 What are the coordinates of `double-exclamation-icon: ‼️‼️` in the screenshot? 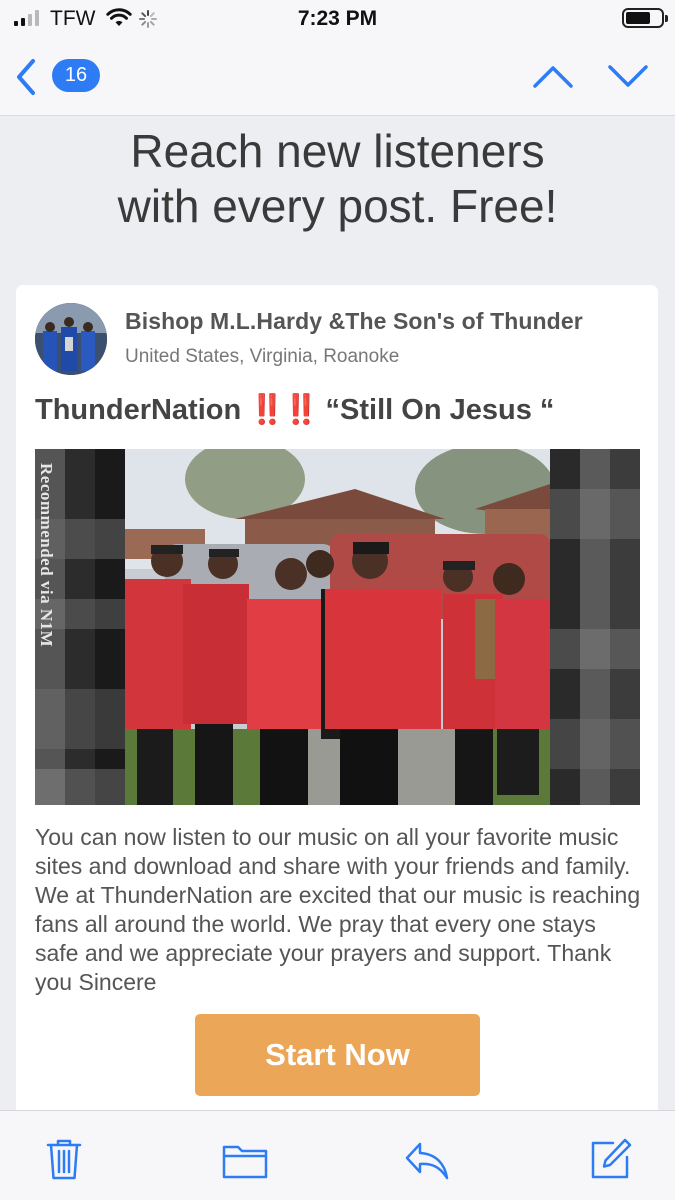 It's located at (284, 410).